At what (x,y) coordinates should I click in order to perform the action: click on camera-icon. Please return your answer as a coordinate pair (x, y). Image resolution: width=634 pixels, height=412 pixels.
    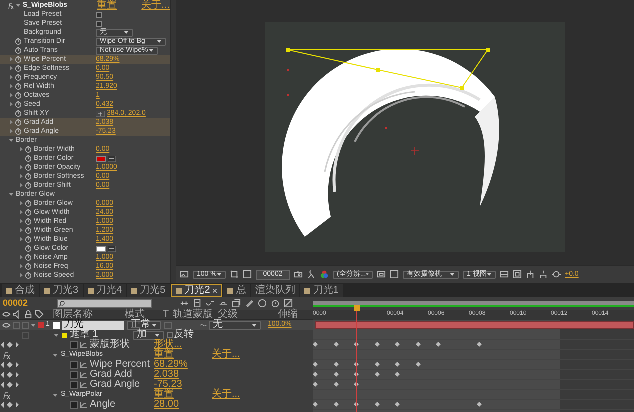
    Looking at the image, I should click on (298, 274).